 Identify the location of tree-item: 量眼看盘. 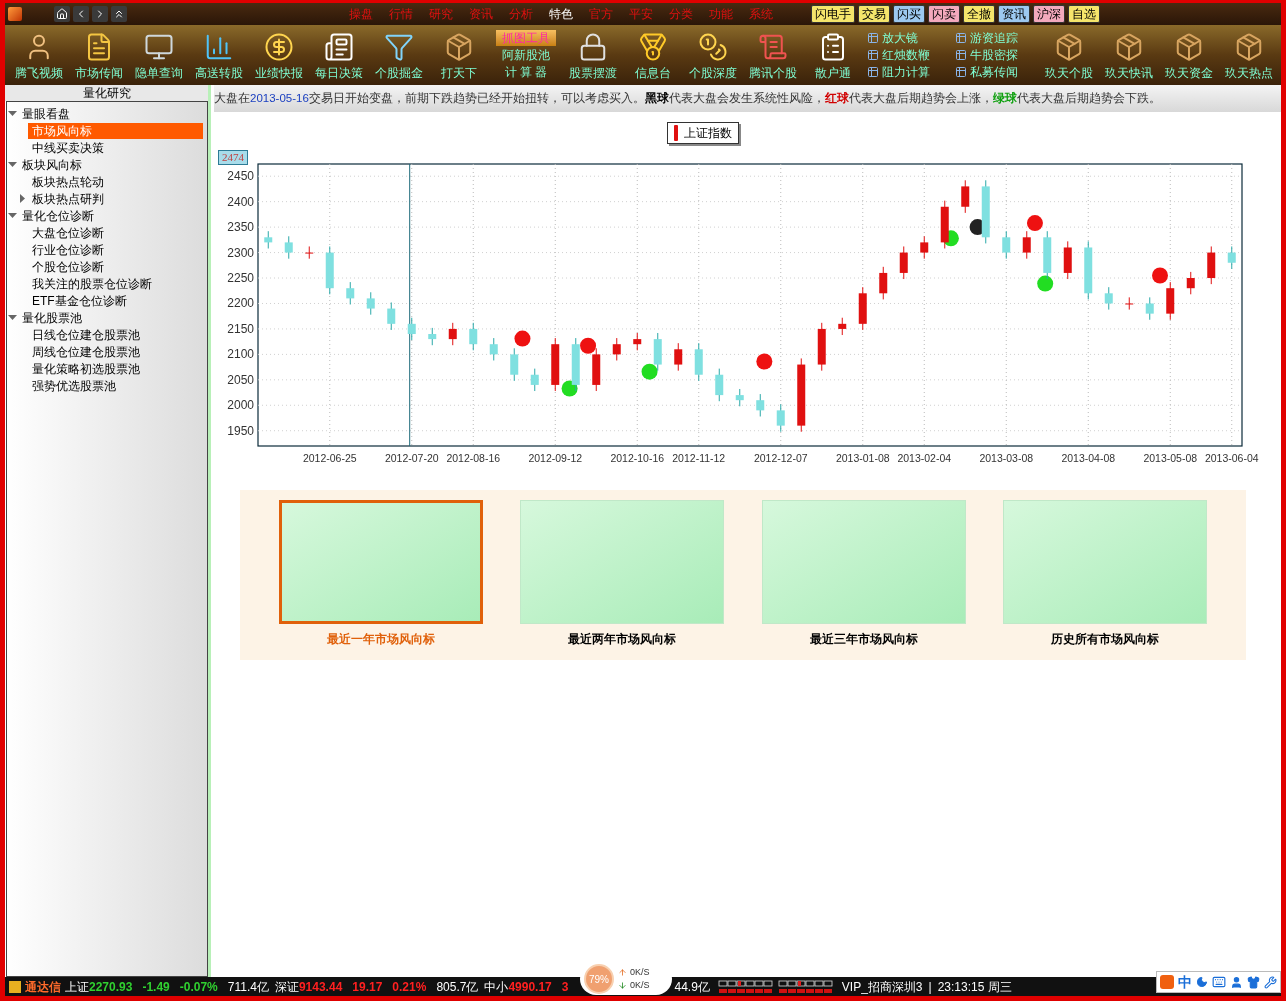
(110, 113).